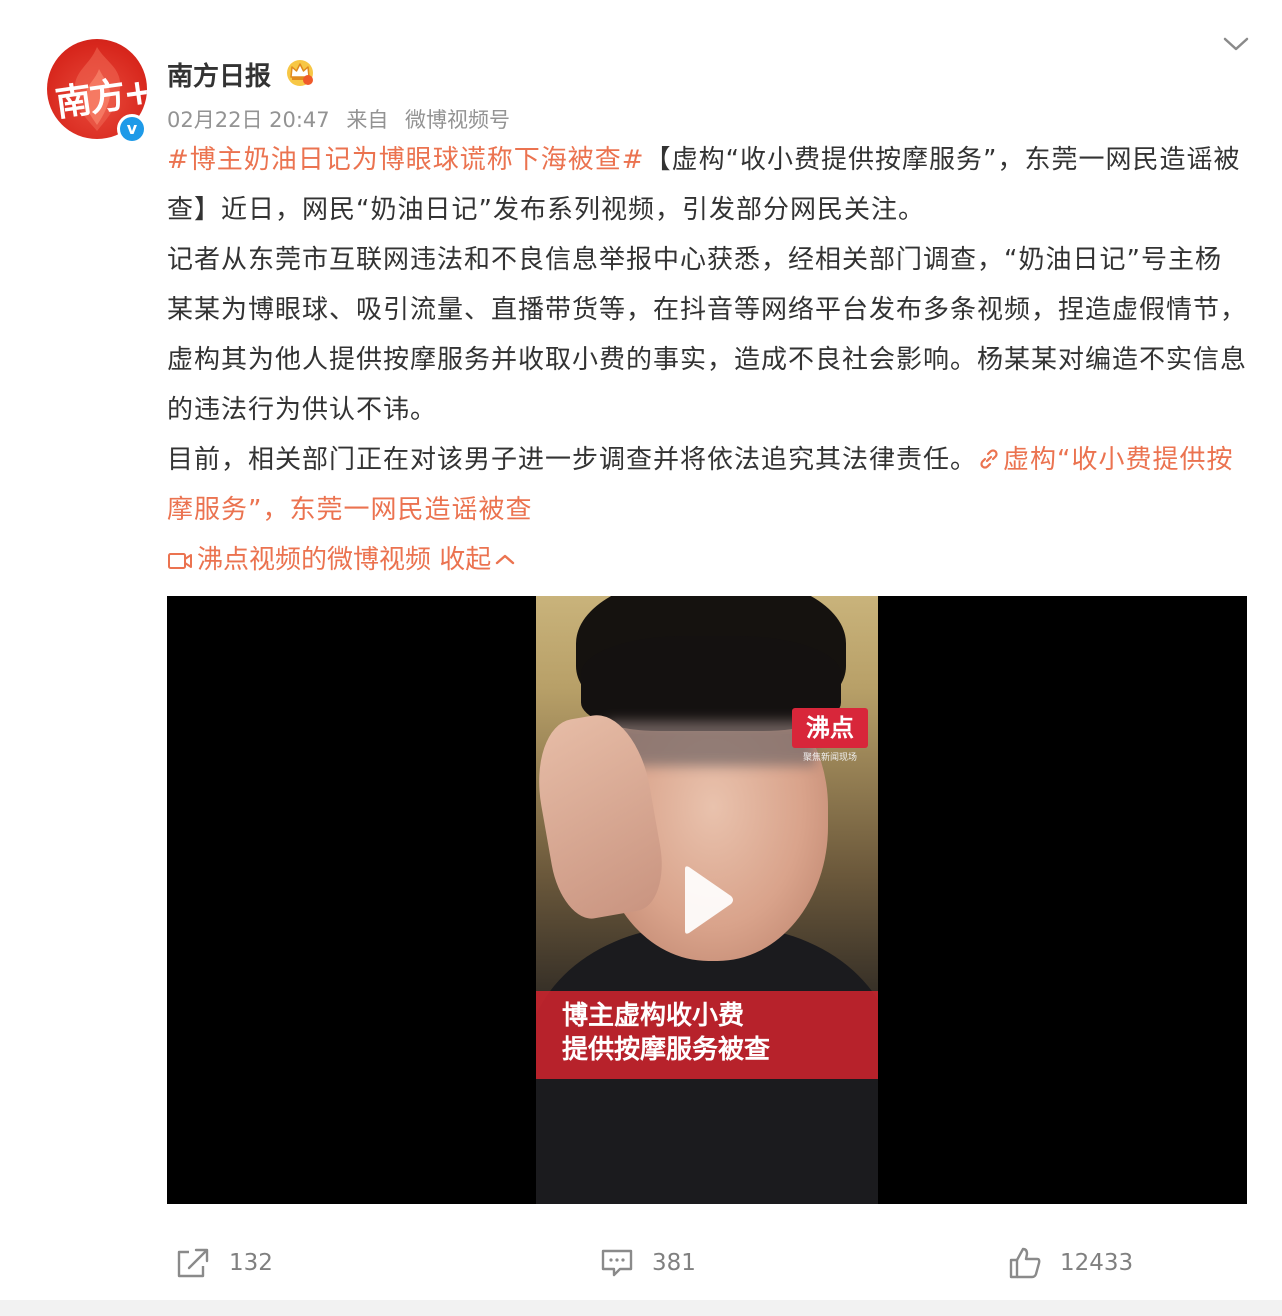 This screenshot has width=1282, height=1316. Describe the element at coordinates (1025, 1263) in the screenshot. I see `thumbs-up-icon` at that location.